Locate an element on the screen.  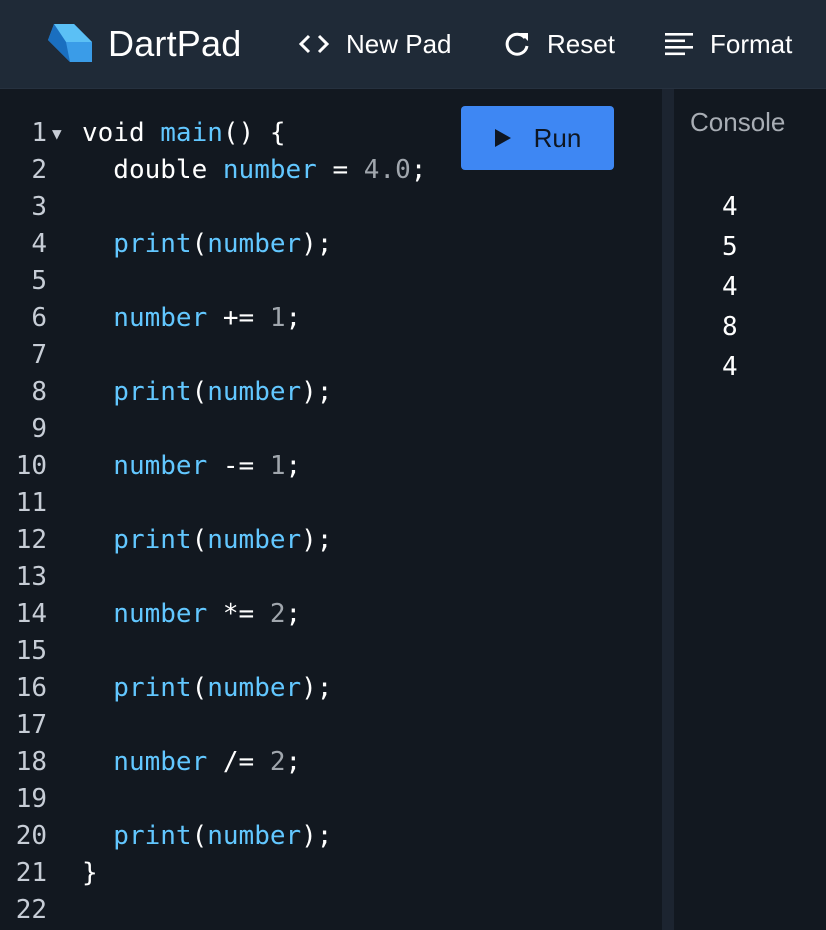
code-token: = is located at coordinates (340, 170).